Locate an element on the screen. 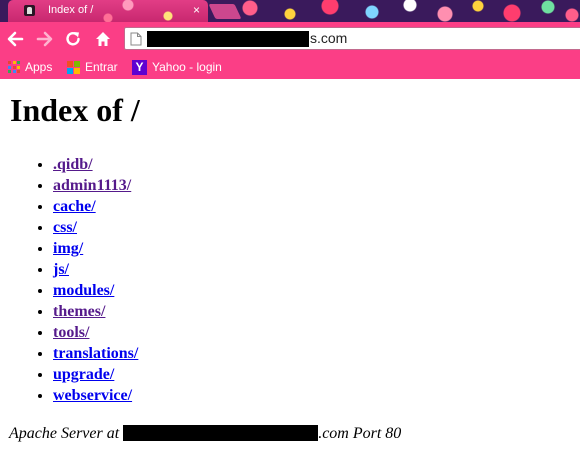 The width and height of the screenshot is (580, 458). bookmark-apps: Apps is located at coordinates (30, 67).